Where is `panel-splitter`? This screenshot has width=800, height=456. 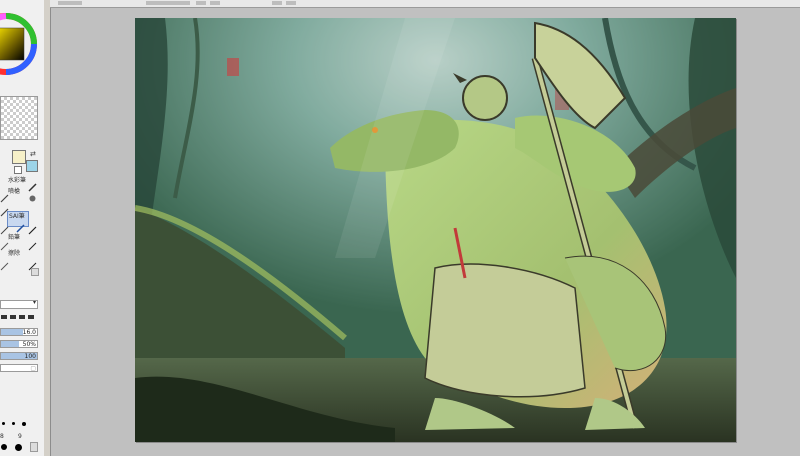 panel-splitter is located at coordinates (47, 228).